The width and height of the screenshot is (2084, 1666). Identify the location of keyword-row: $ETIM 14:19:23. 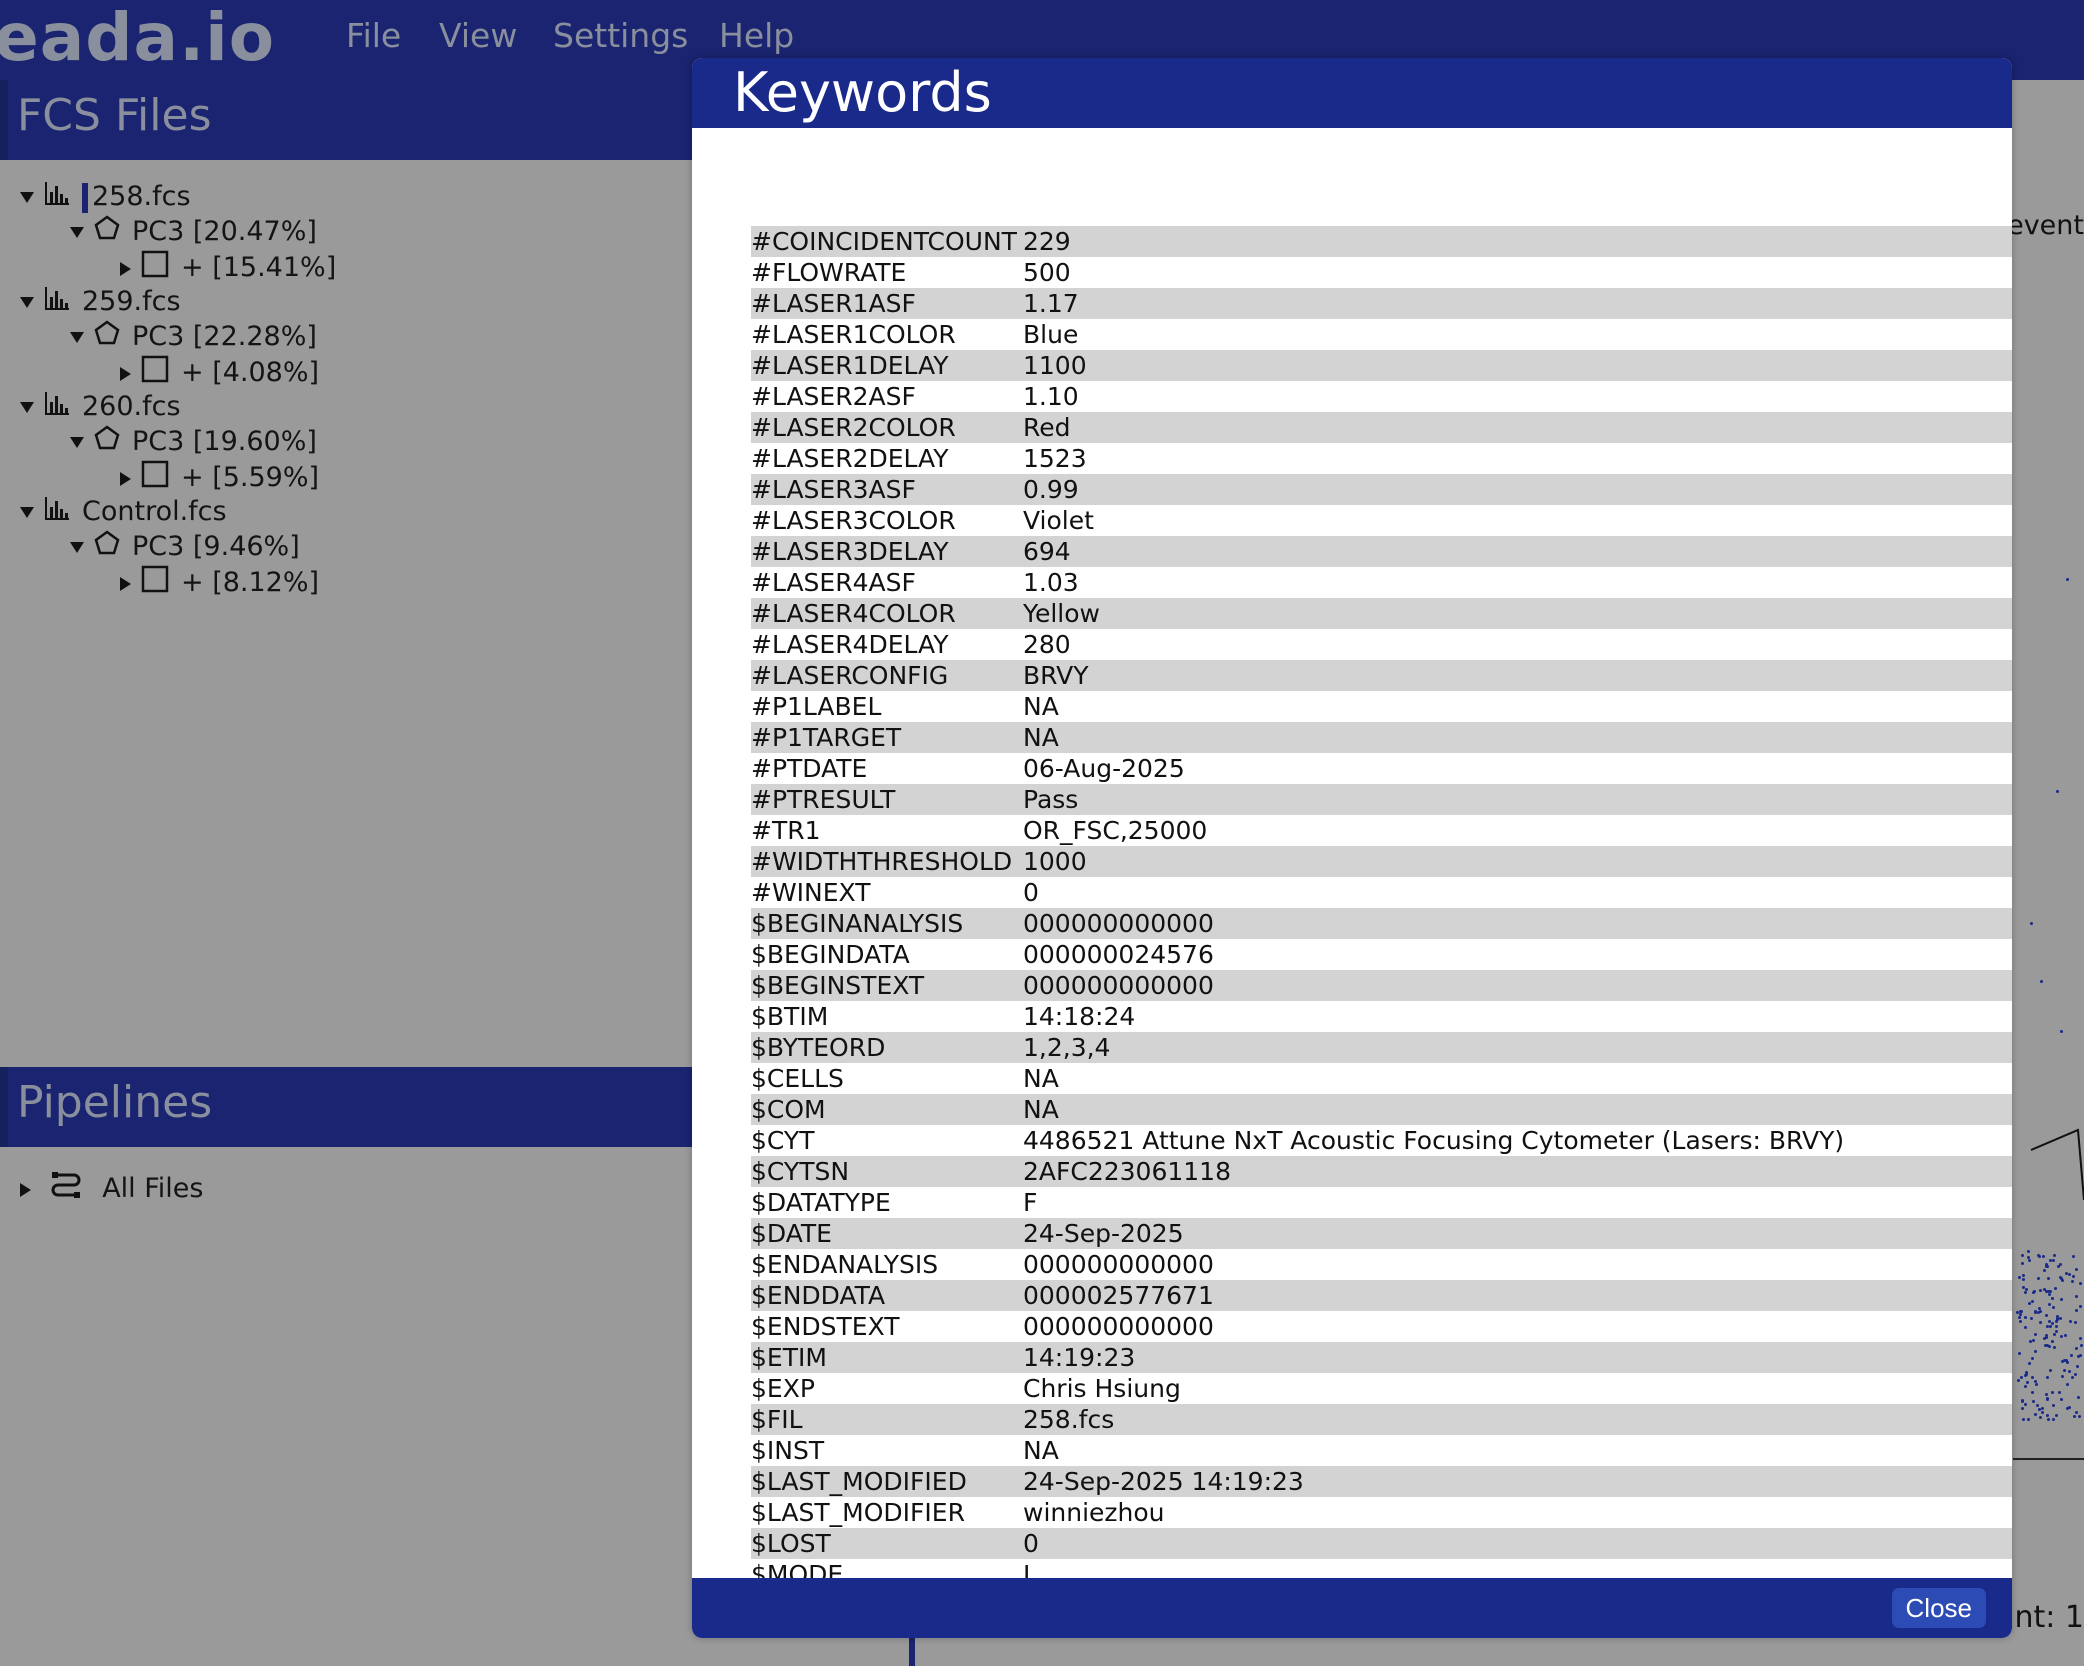
(1381, 1357).